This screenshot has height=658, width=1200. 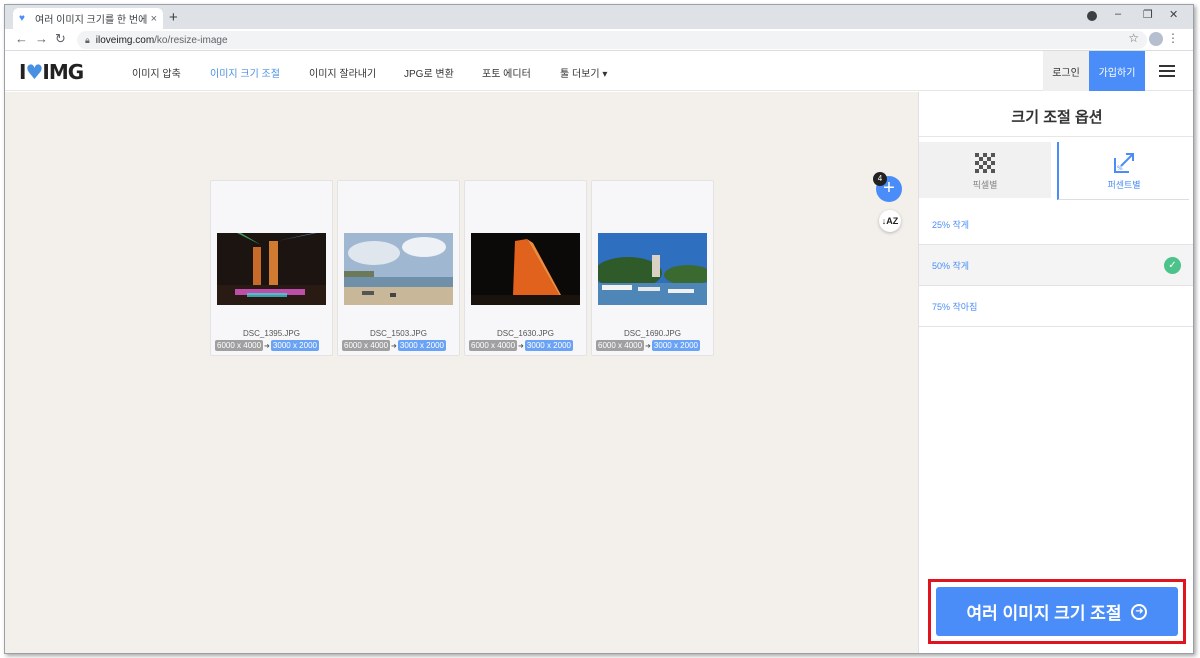 I want to click on nav-crop-image: 이미지 잘라내기, so click(x=342, y=72).